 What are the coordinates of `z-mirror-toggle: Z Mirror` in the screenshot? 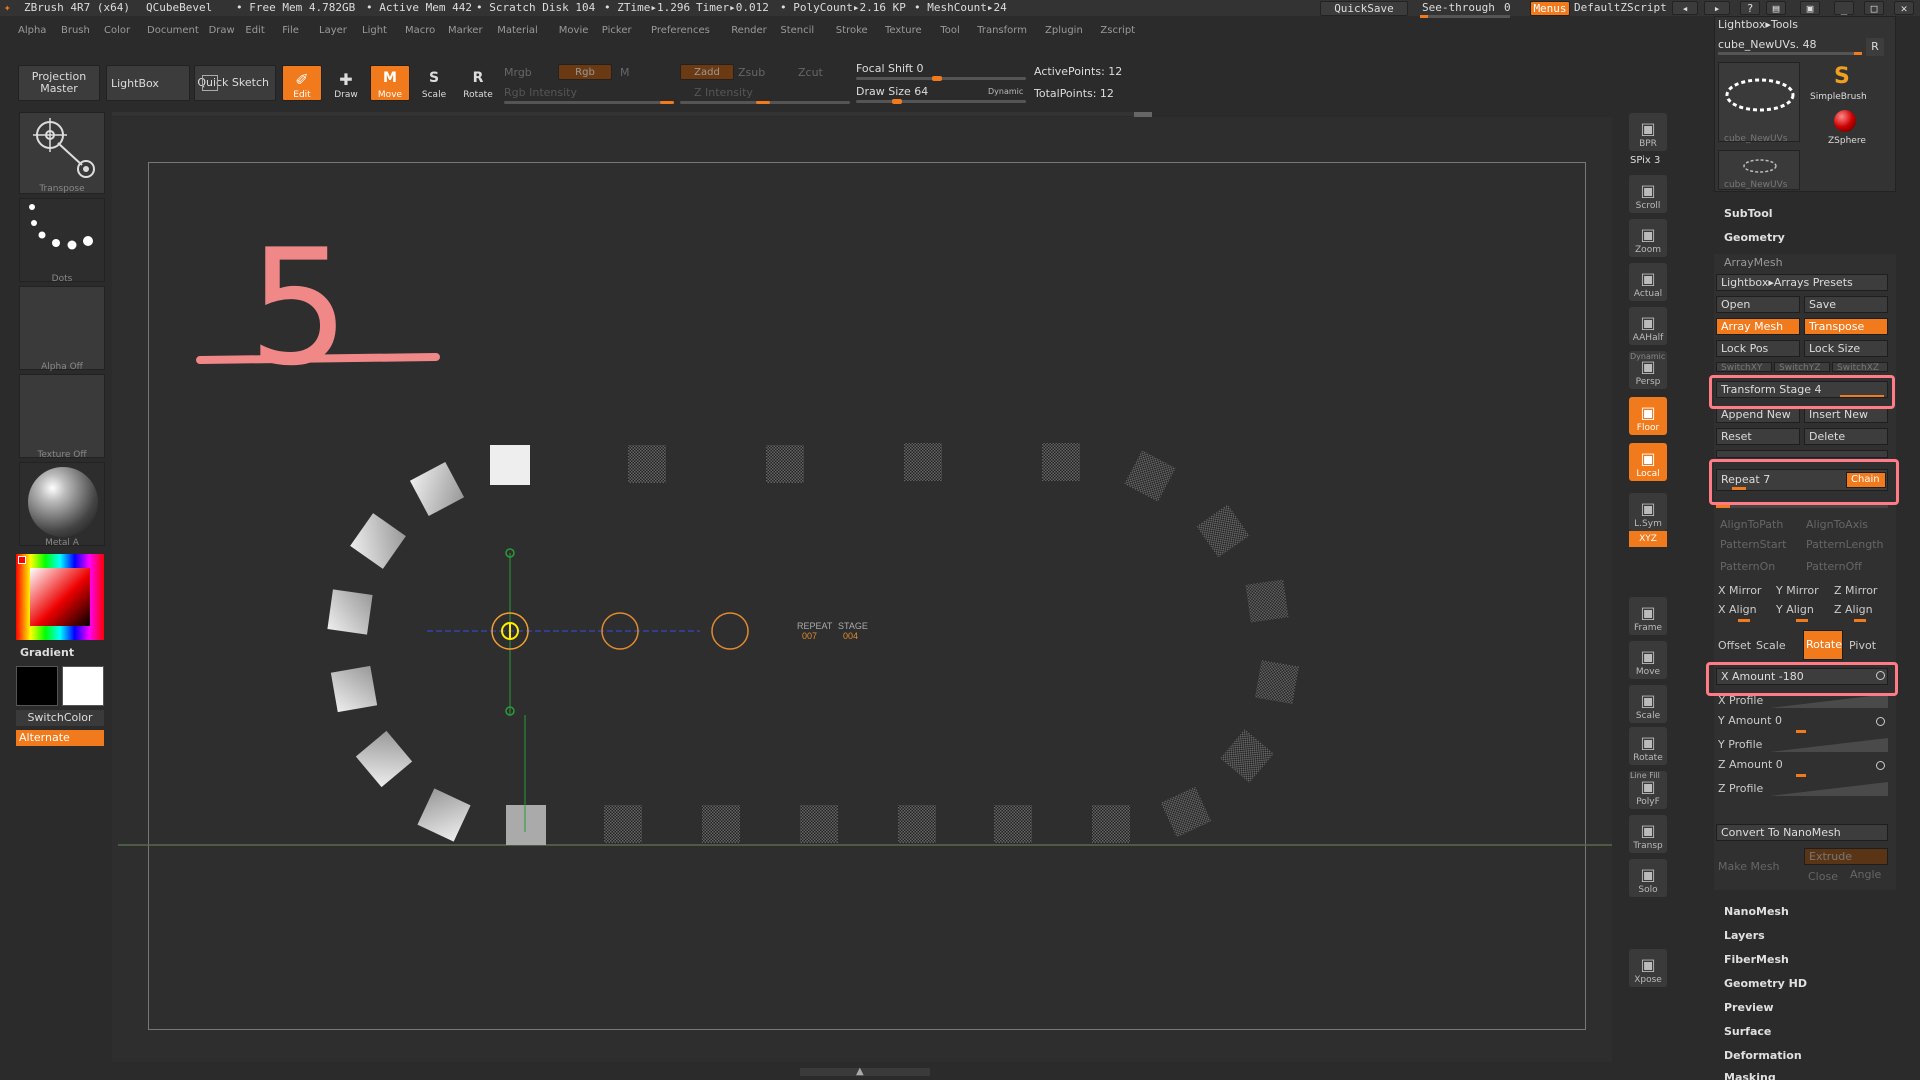 It's located at (1855, 590).